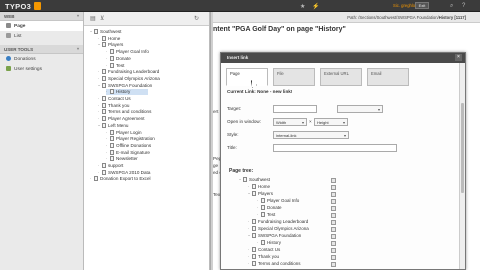 This screenshot has width=480, height=270. I want to click on width-select: Width ▾, so click(290, 122).